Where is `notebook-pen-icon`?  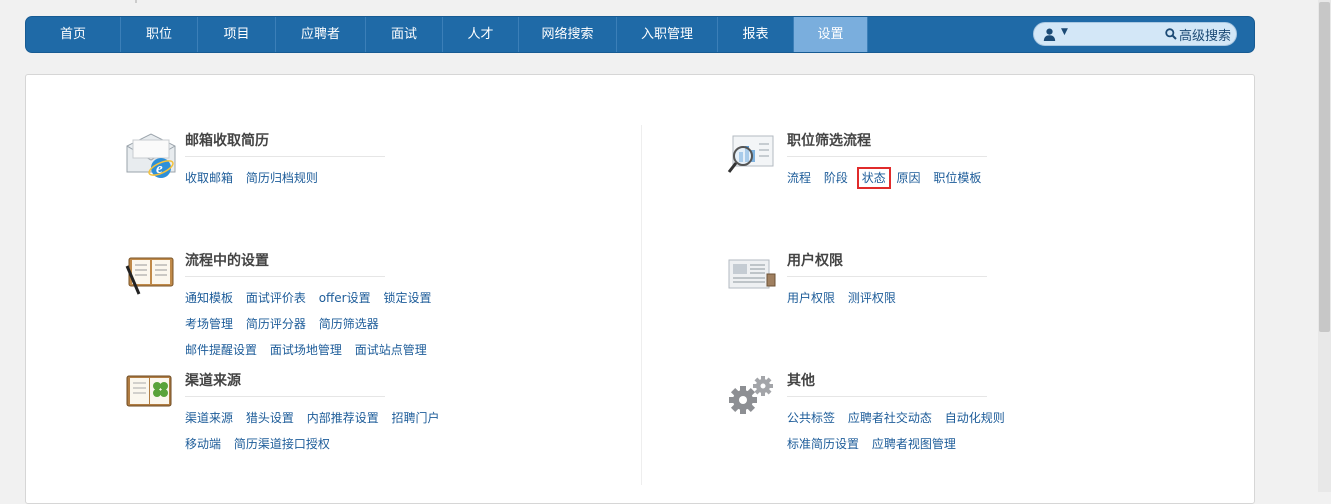 notebook-pen-icon is located at coordinates (149, 276).